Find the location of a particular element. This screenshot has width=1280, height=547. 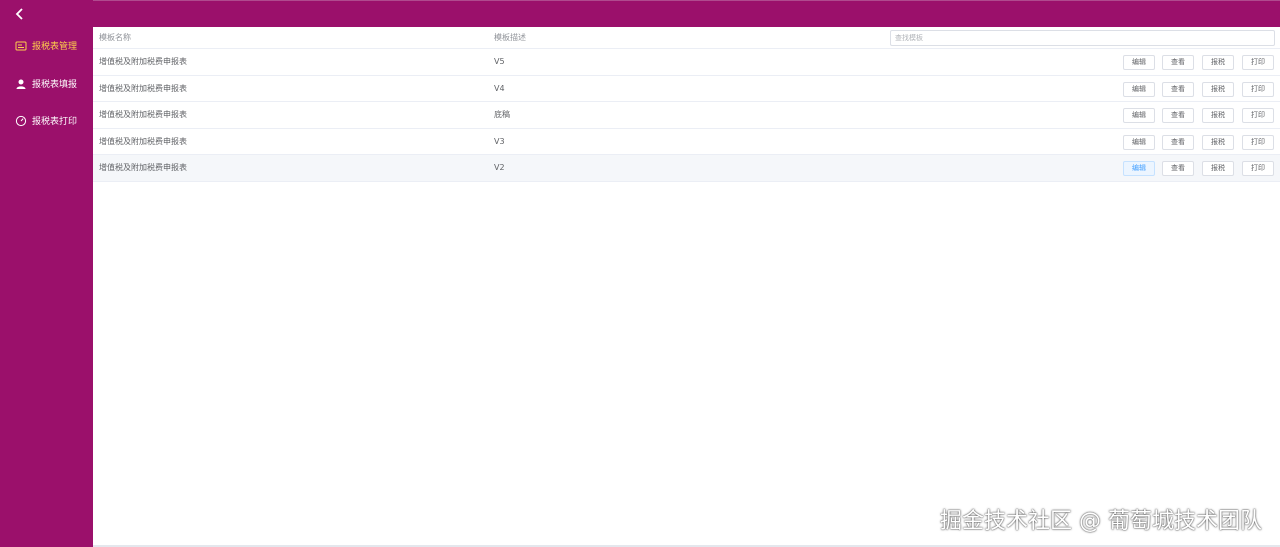

watermark: 掘金技术社区 @ 葡萄城技术团队 is located at coordinates (1101, 521).